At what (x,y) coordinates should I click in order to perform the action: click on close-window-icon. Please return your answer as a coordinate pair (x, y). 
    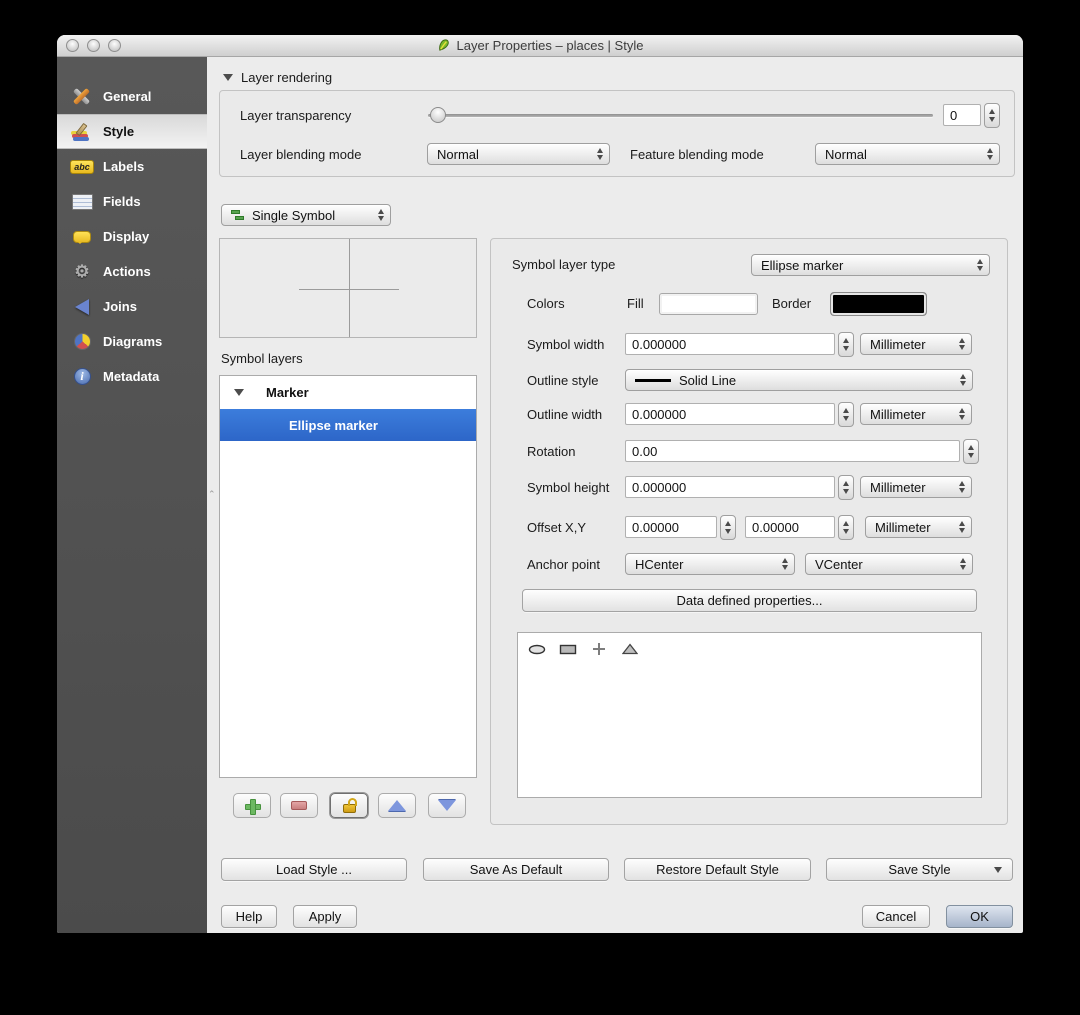
    Looking at the image, I should click on (72, 45).